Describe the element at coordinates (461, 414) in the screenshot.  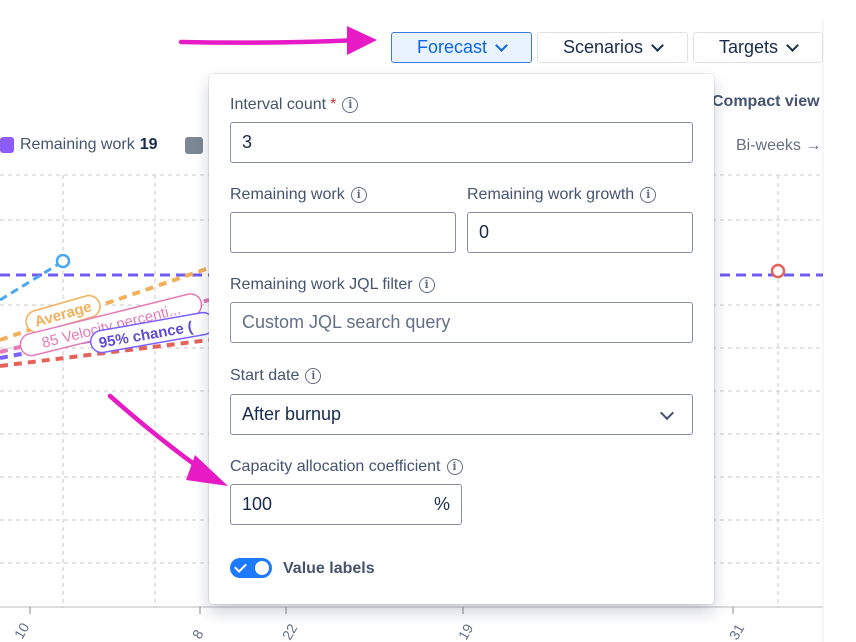
I see `start-date-select: After burnup` at that location.